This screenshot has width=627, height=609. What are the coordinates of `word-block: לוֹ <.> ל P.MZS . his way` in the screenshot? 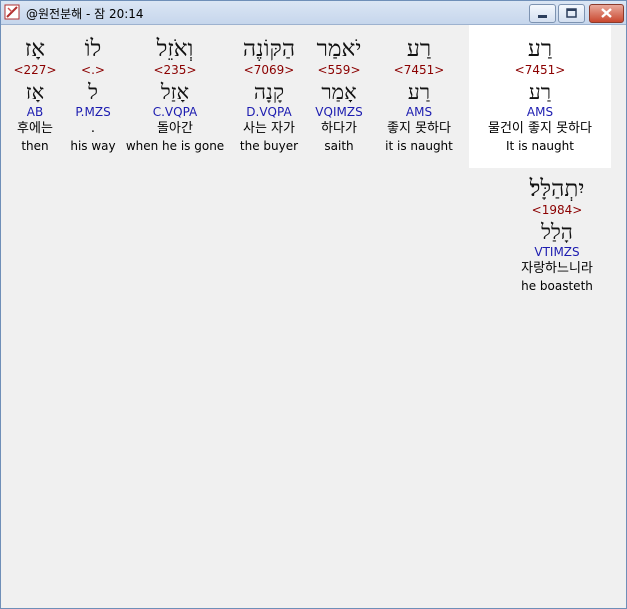 It's located at (93, 95).